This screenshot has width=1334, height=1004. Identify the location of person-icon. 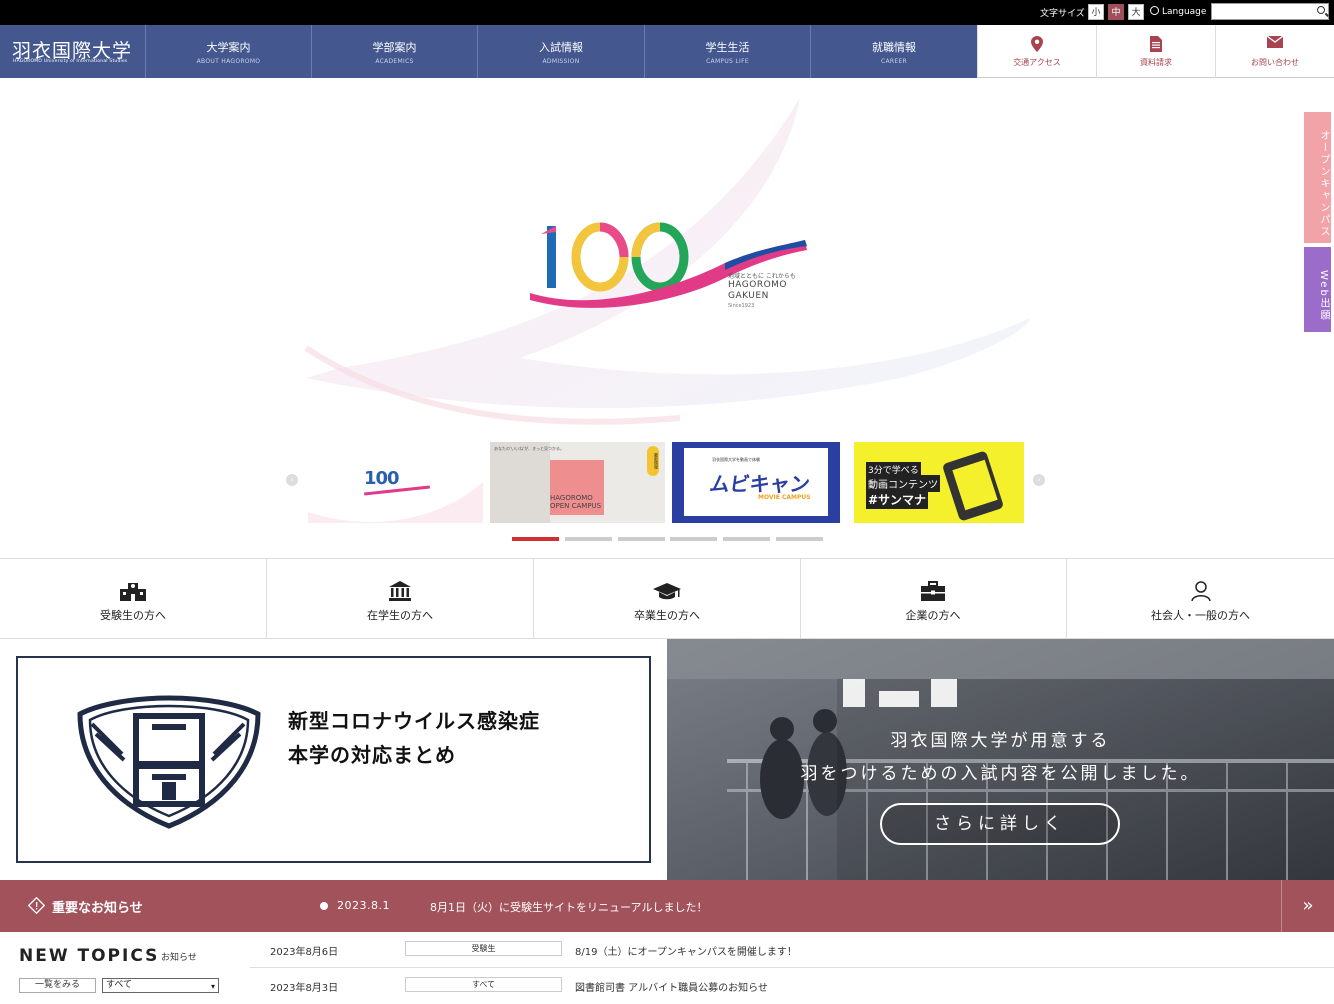
(1200, 591).